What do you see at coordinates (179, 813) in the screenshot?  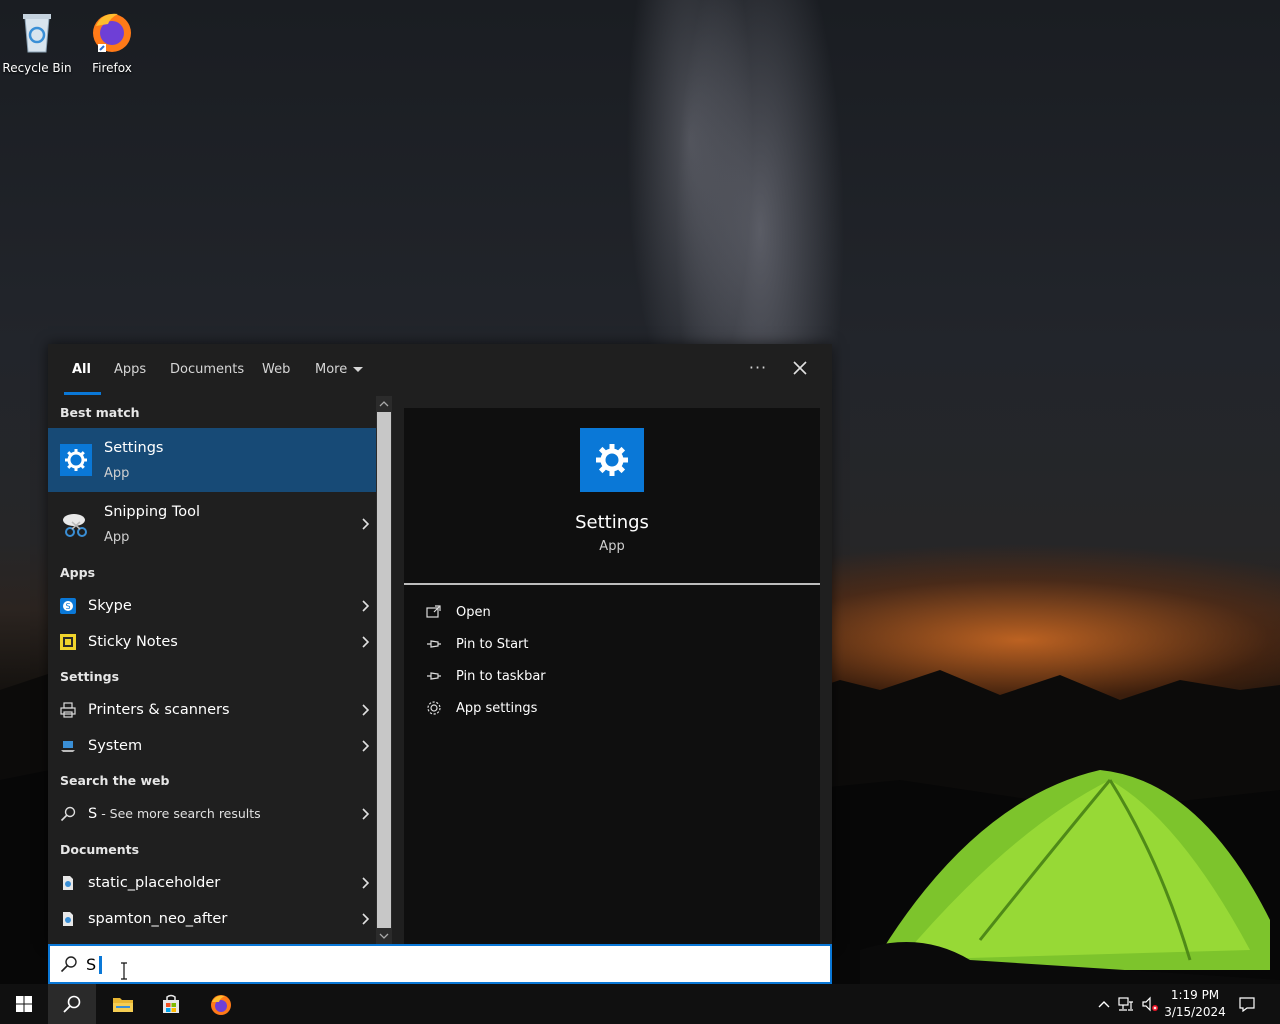 I see `web-query-suffix: - See more search results` at bounding box center [179, 813].